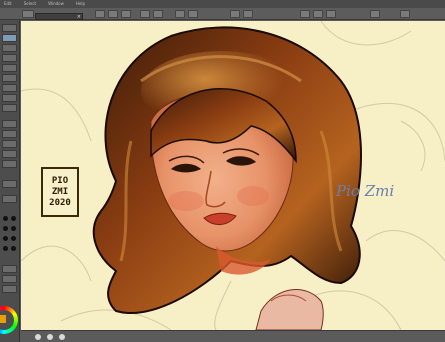 Image resolution: width=445 pixels, height=342 pixels. Describe the element at coordinates (56, 4) in the screenshot. I see `menu-window: Window` at that location.